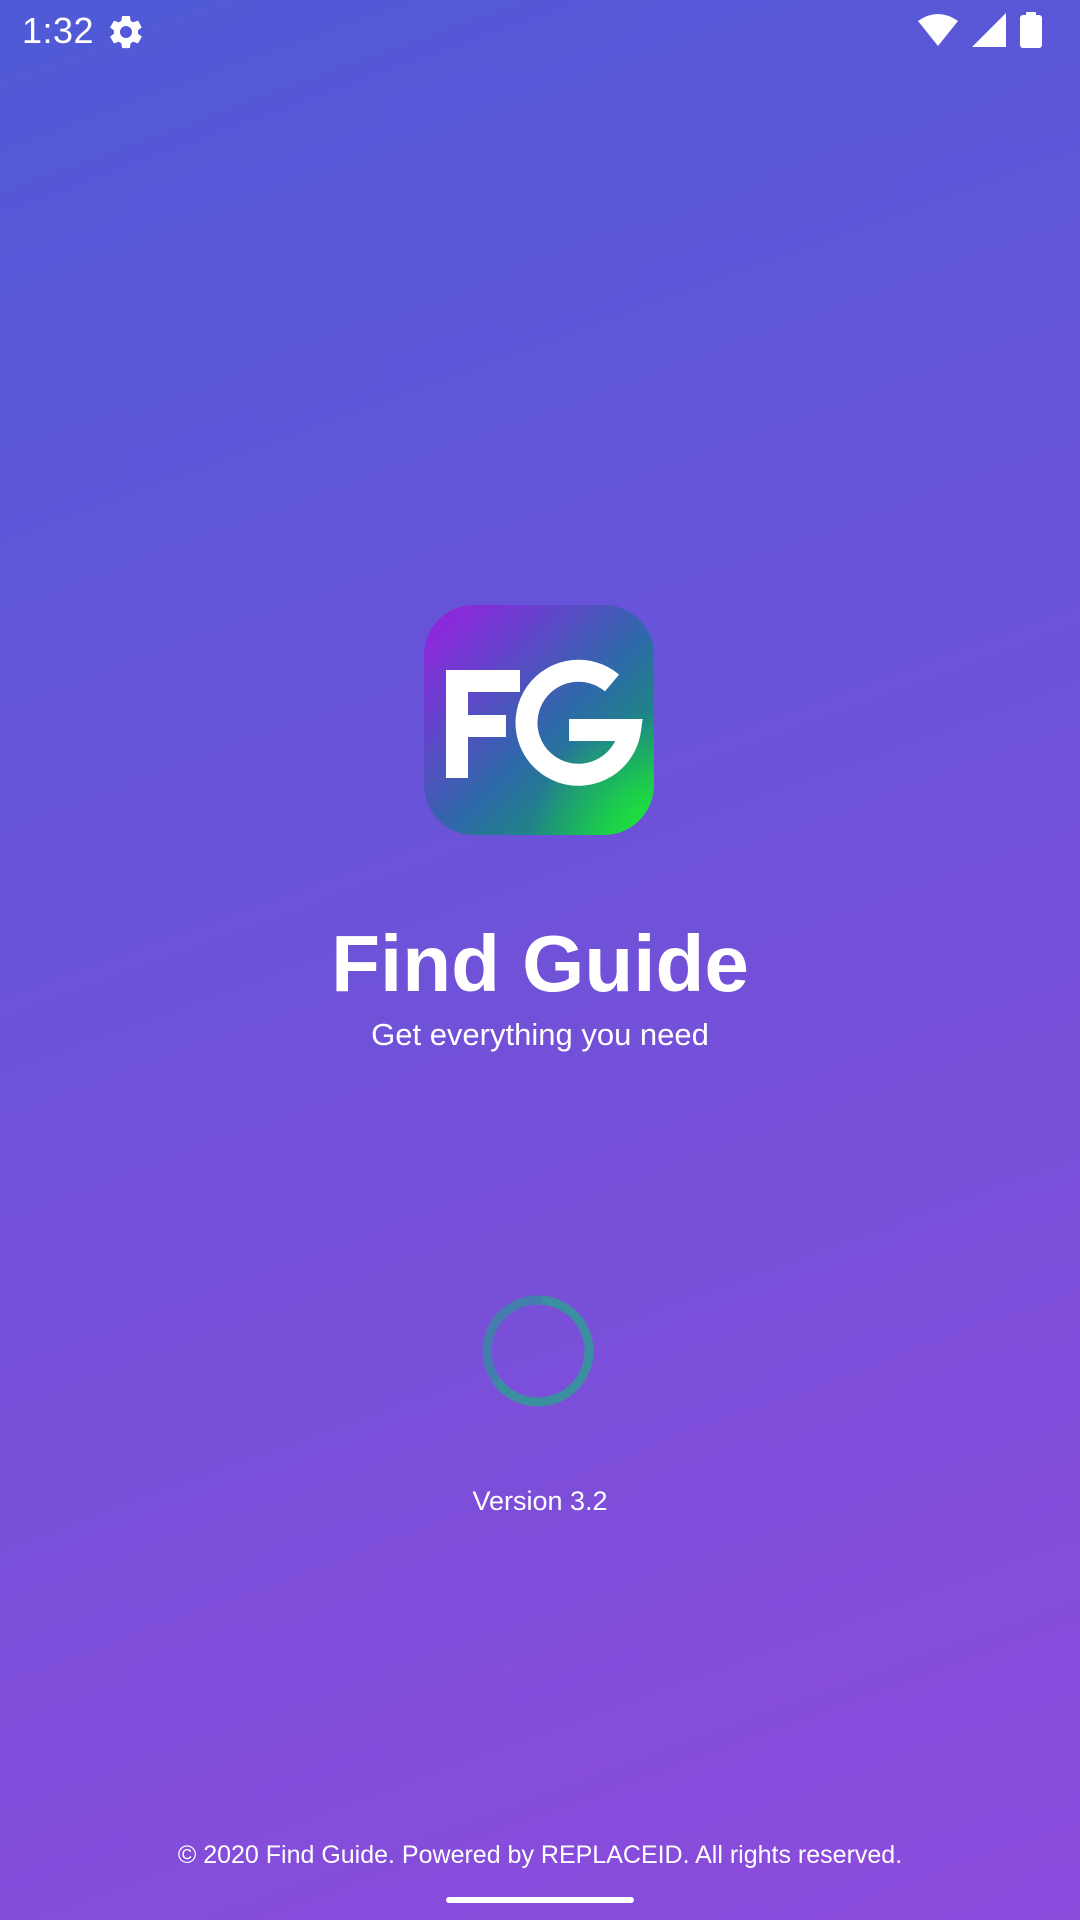 The image size is (1080, 1920). What do you see at coordinates (538, 1351) in the screenshot?
I see `loading-spinner-icon` at bounding box center [538, 1351].